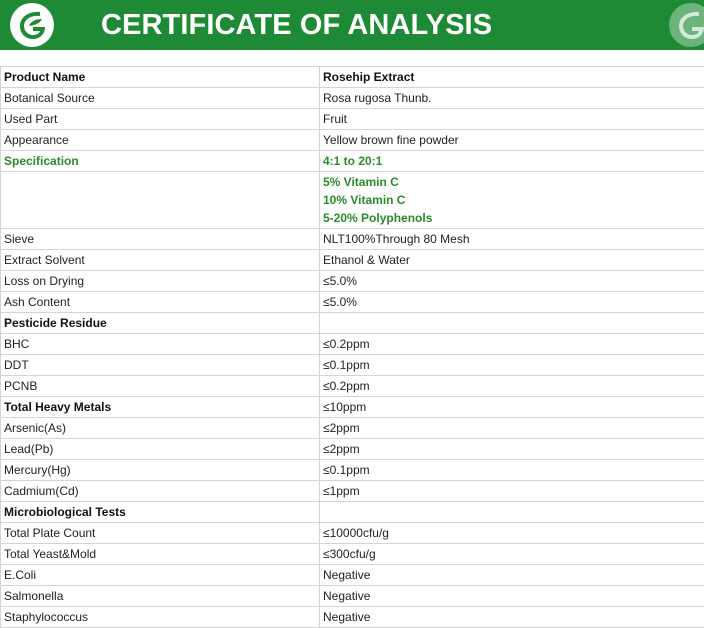 The width and height of the screenshot is (704, 628). I want to click on row-label-total-plate-count: Total Plate Count, so click(160, 533).